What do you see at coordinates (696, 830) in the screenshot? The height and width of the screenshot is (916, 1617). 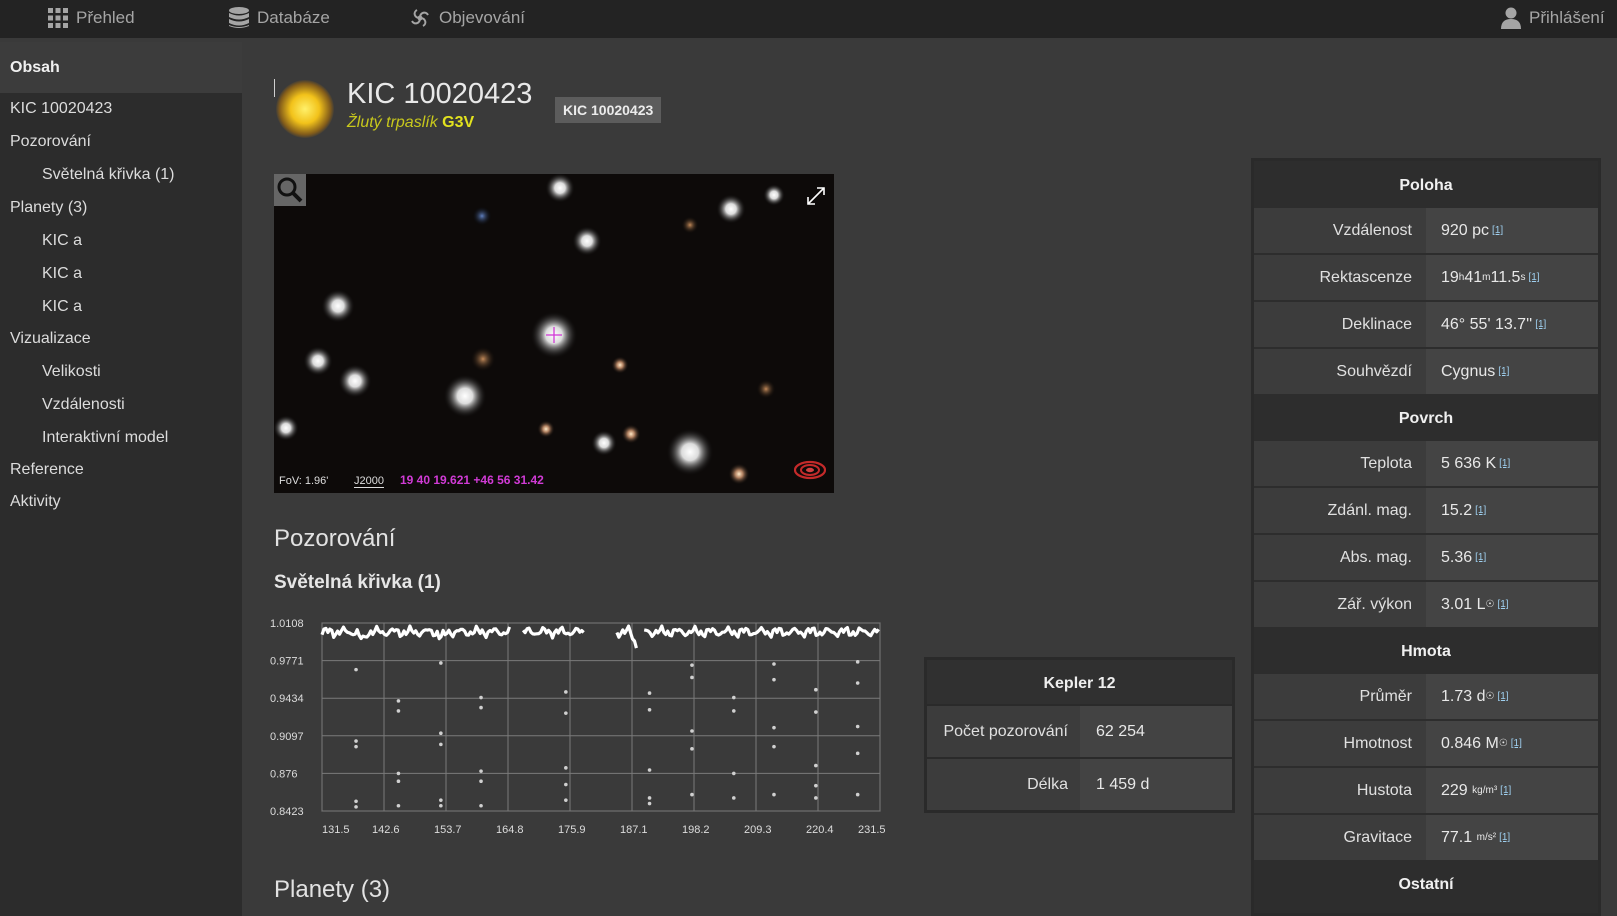 I see `x-tick-label: 198.2` at bounding box center [696, 830].